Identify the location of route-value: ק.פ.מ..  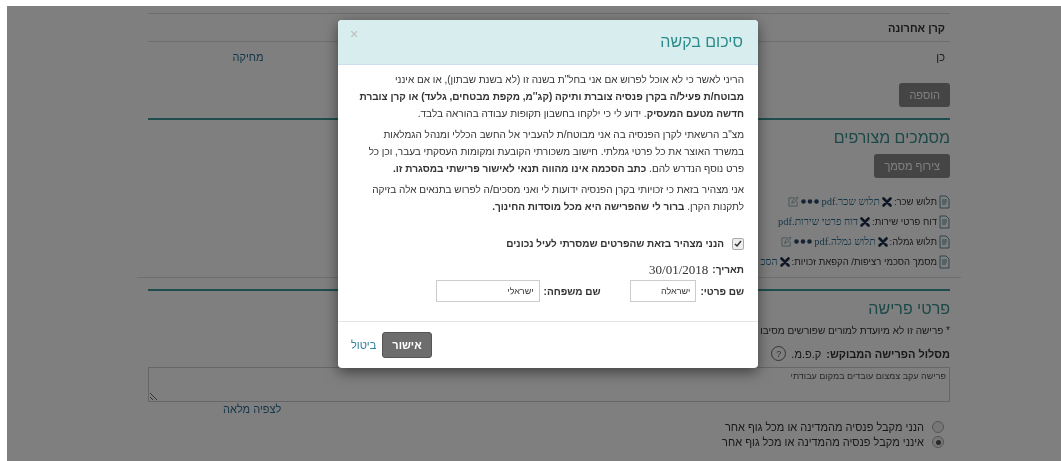
(806, 353).